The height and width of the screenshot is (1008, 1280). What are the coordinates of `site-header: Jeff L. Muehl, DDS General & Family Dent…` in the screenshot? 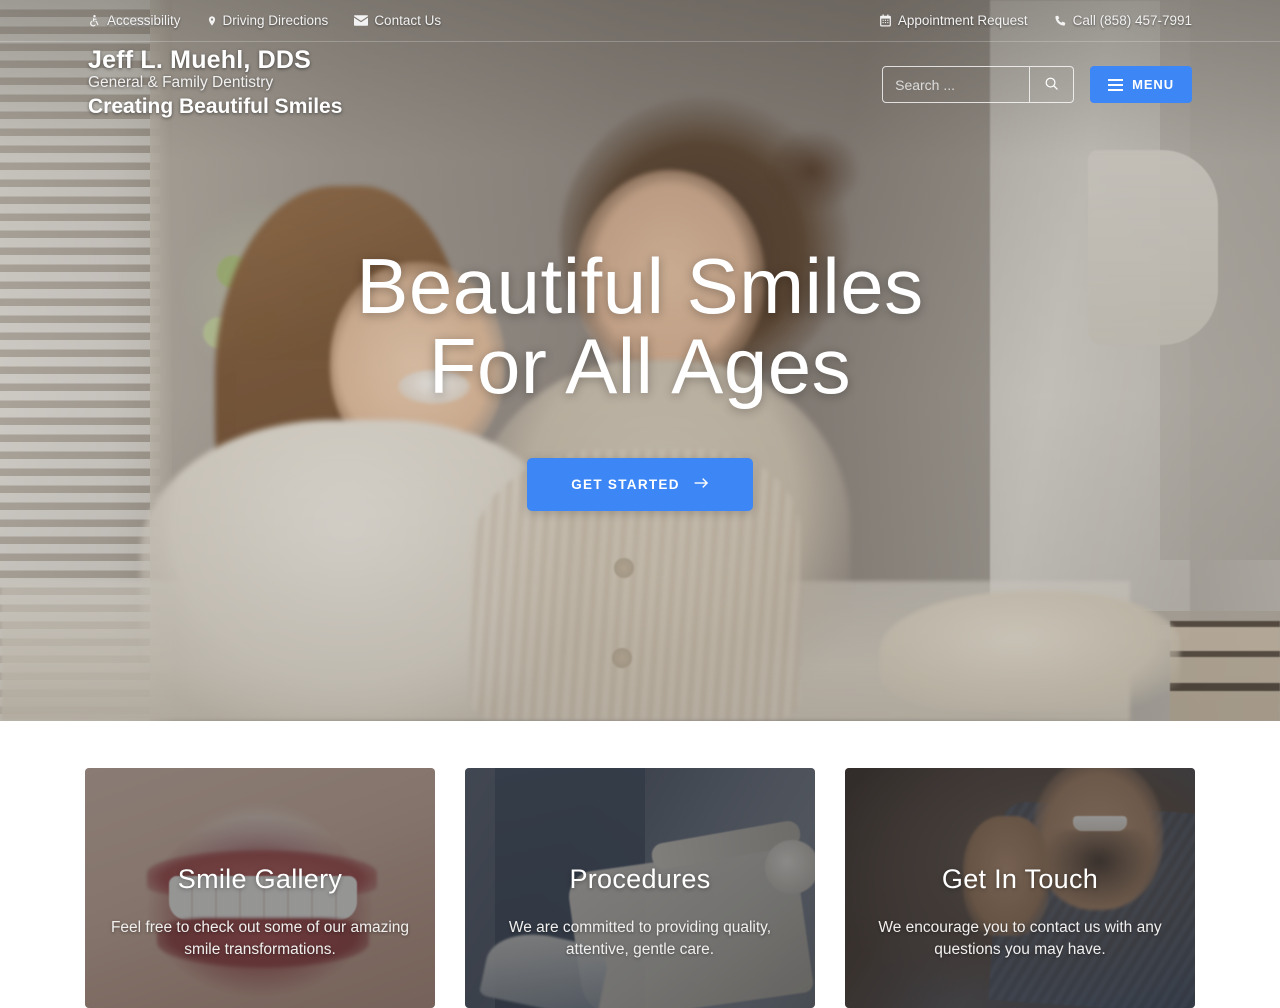 It's located at (640, 87).